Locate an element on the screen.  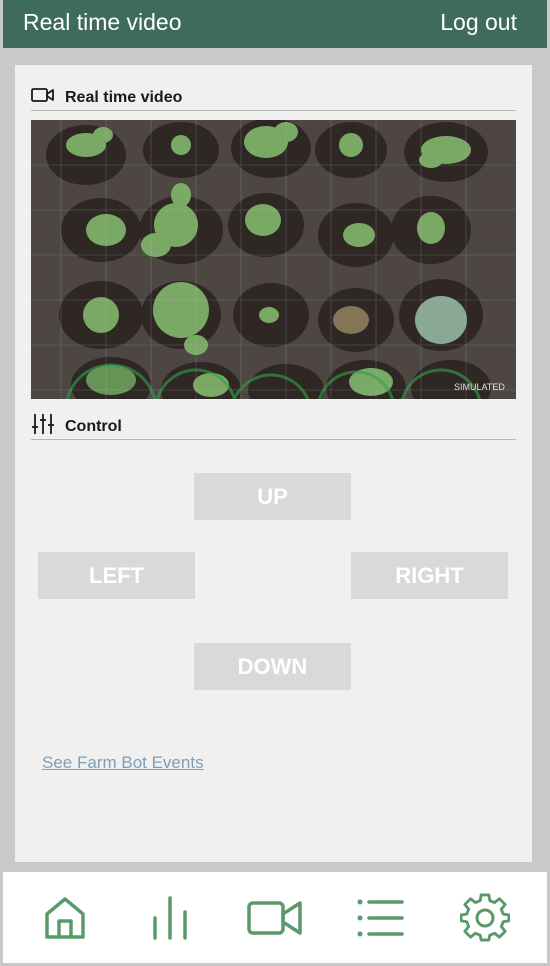
right-button: RIGHT is located at coordinates (429, 575).